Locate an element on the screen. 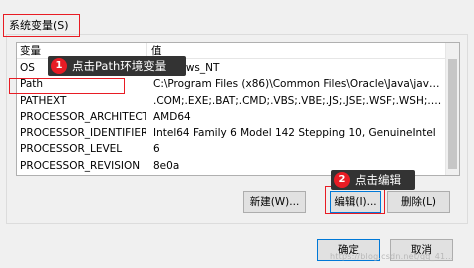 The image size is (474, 268). row-name: PROCESSOR_LEVEL is located at coordinates (71, 149).